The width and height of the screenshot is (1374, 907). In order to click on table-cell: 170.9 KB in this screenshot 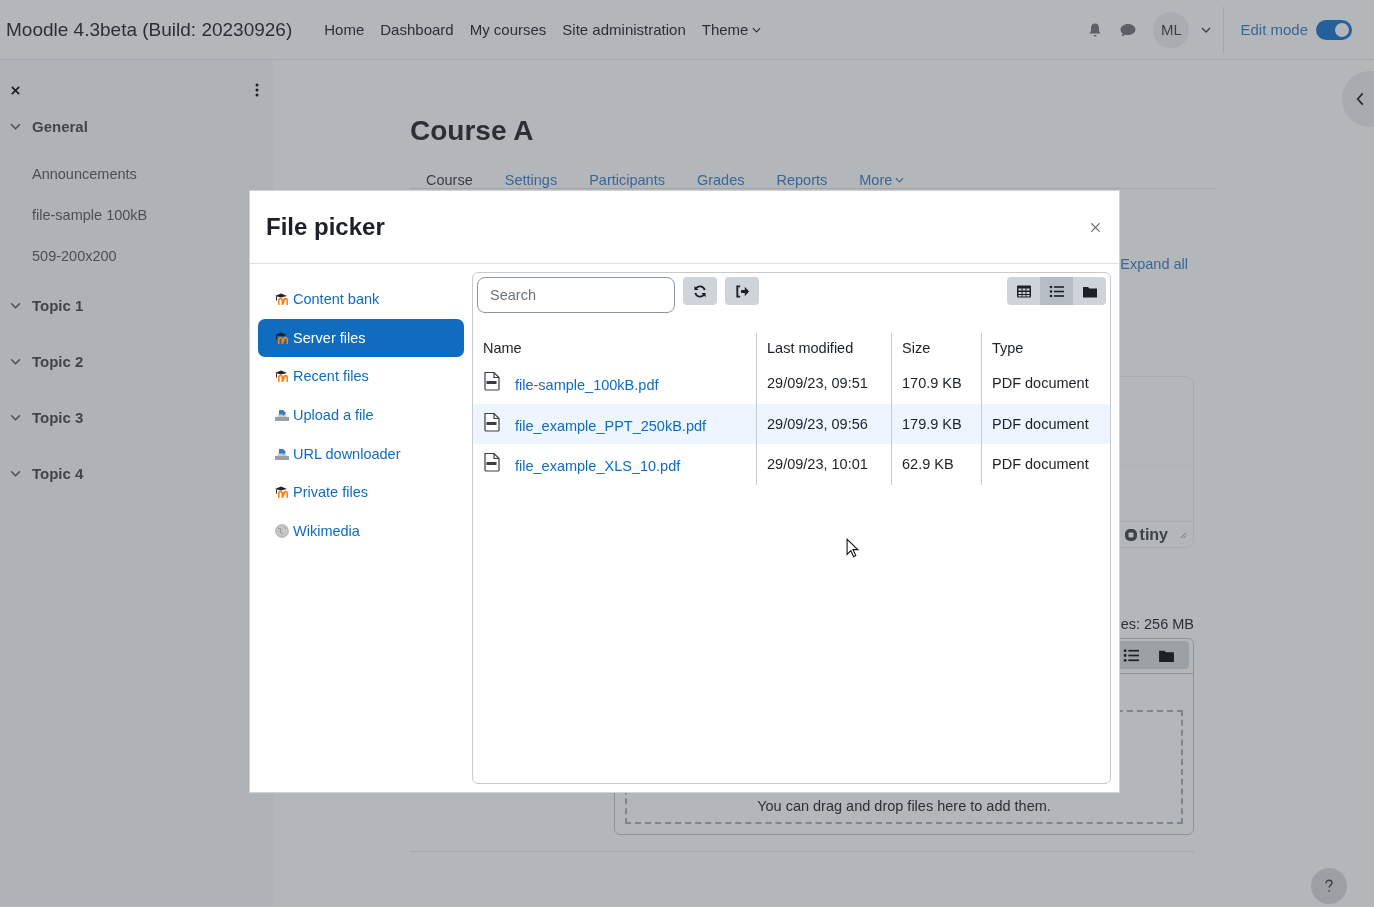, I will do `click(936, 383)`.